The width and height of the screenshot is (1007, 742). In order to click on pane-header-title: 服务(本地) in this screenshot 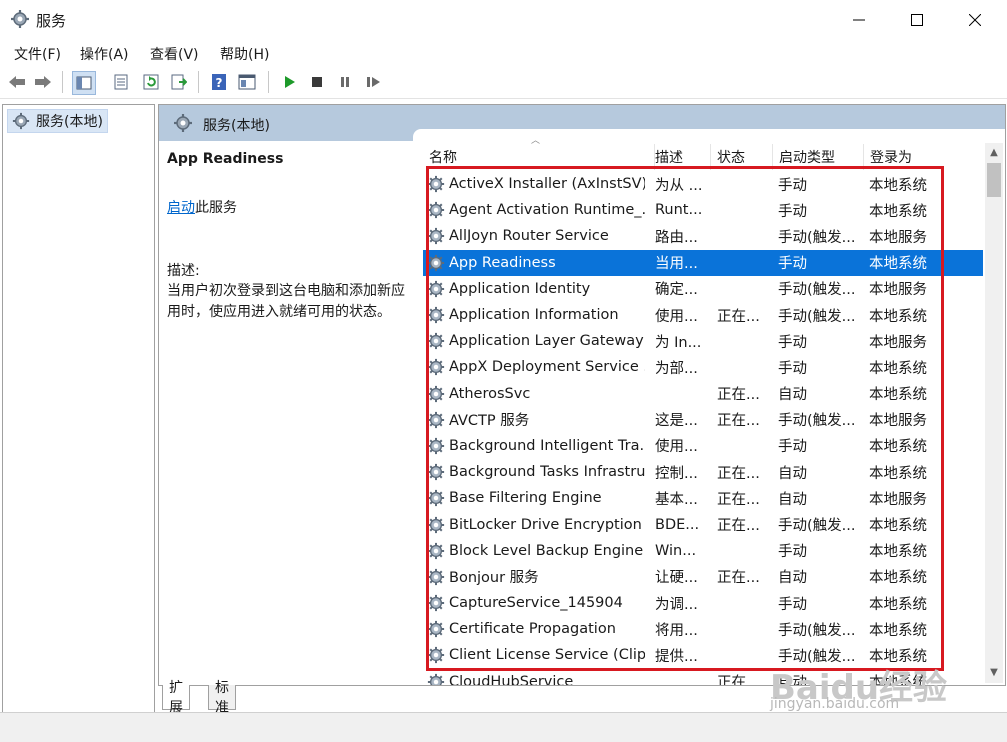, I will do `click(236, 125)`.